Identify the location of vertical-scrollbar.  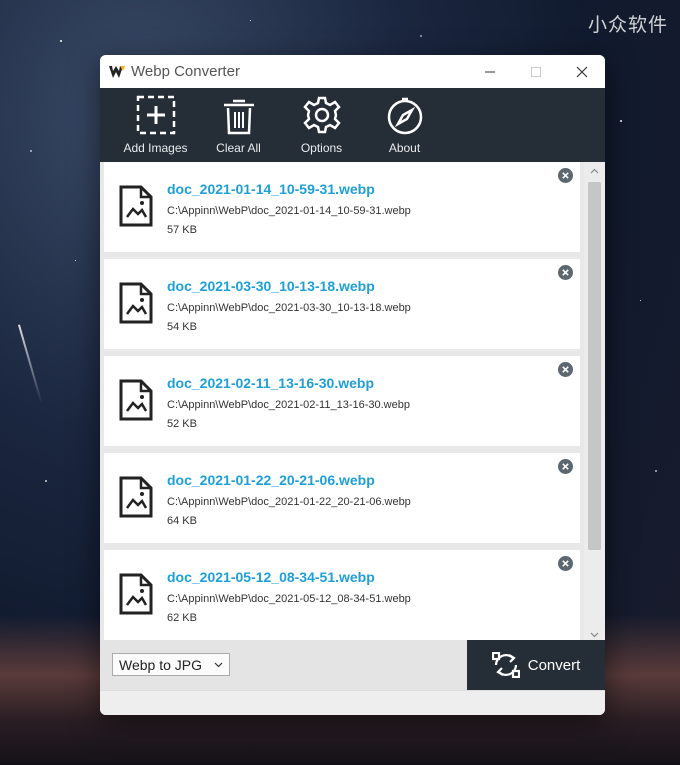
(594, 401).